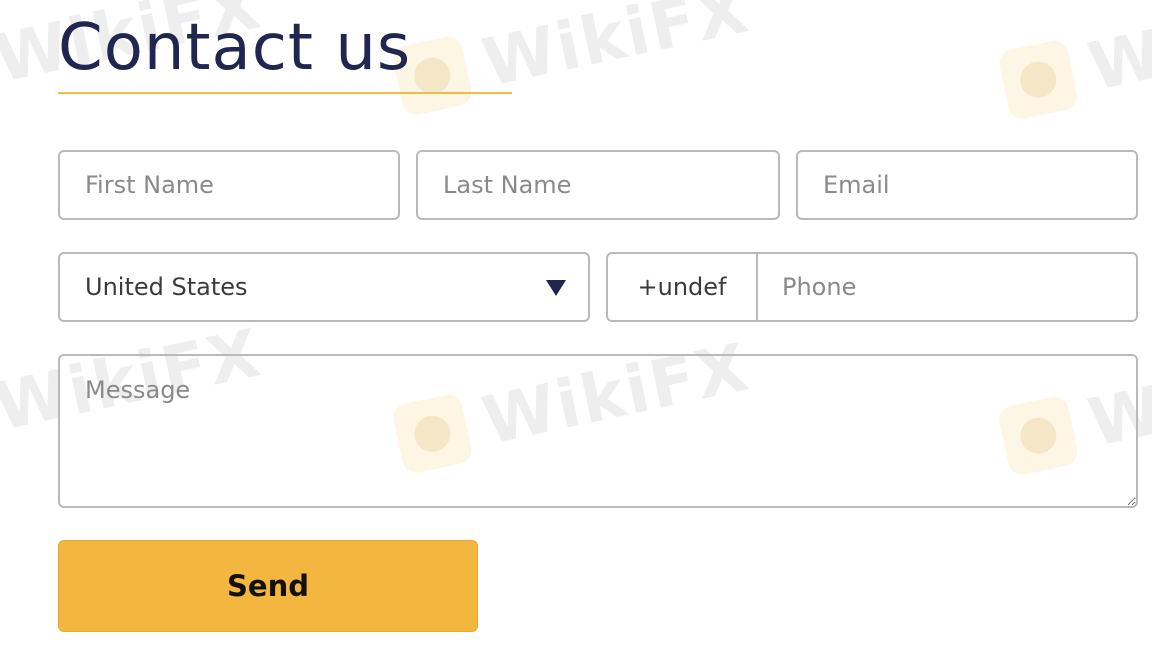 Image resolution: width=1152 pixels, height=670 pixels. What do you see at coordinates (268, 586) in the screenshot?
I see `send-button: Send` at bounding box center [268, 586].